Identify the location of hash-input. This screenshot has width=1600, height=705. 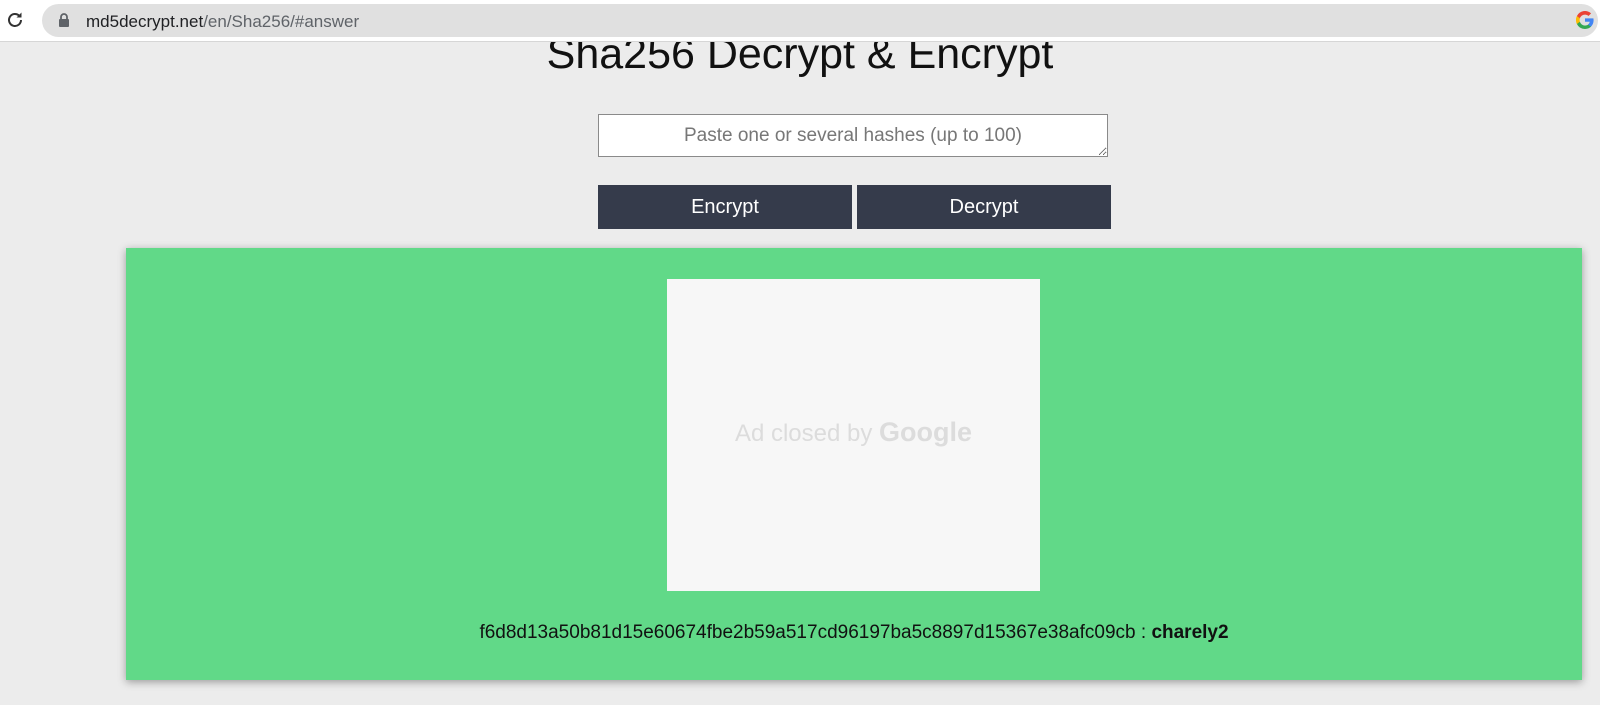
(853, 135).